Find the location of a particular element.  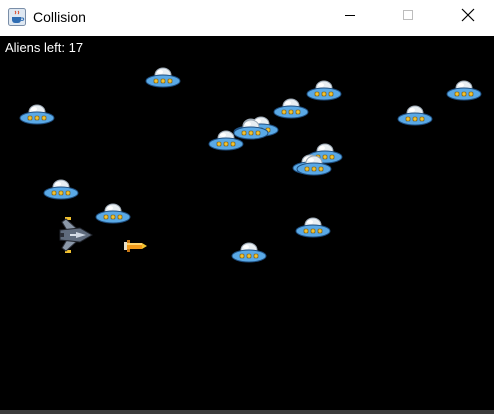

player-missile is located at coordinates (136, 248).